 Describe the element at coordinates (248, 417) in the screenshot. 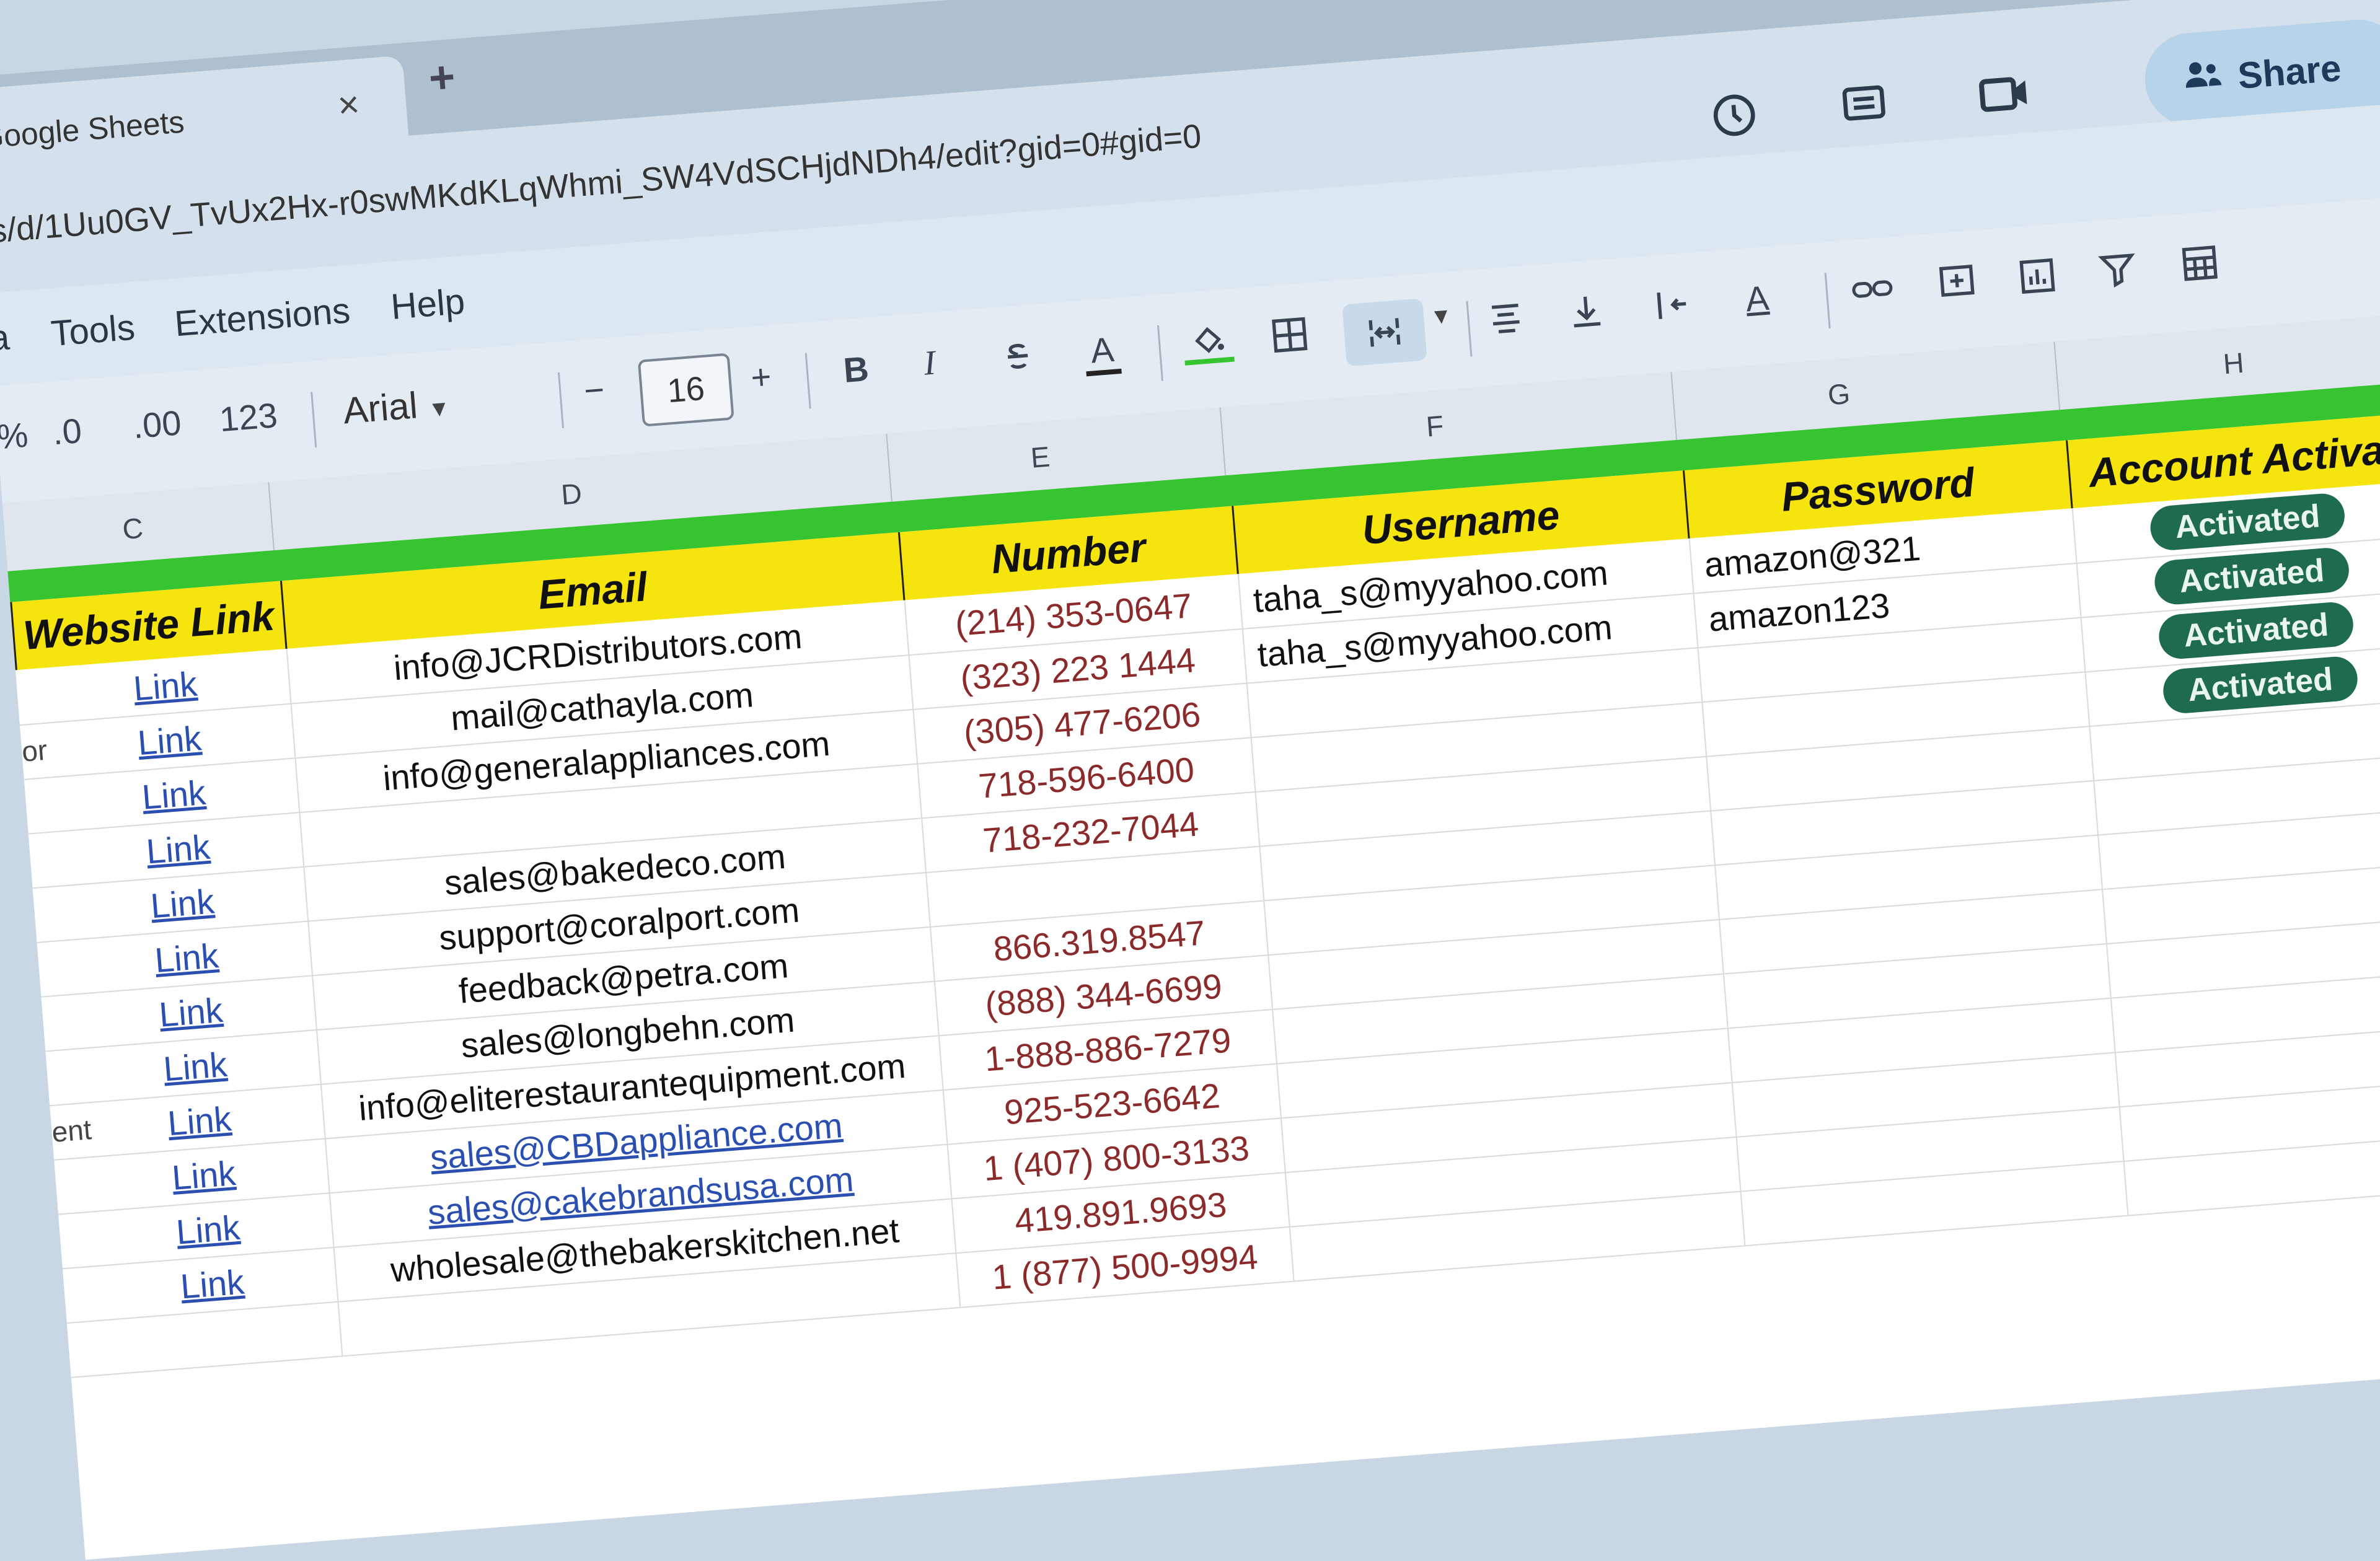

I see `number-format-button: 123` at that location.